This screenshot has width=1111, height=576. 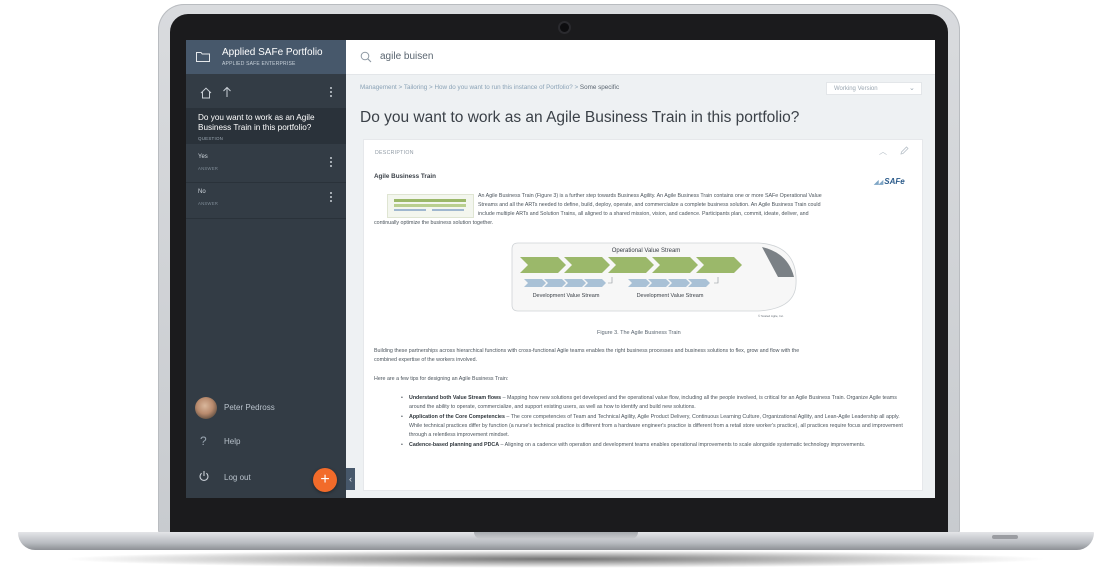 What do you see at coordinates (912, 88) in the screenshot?
I see `chevron-down-icon: ⌄` at bounding box center [912, 88].